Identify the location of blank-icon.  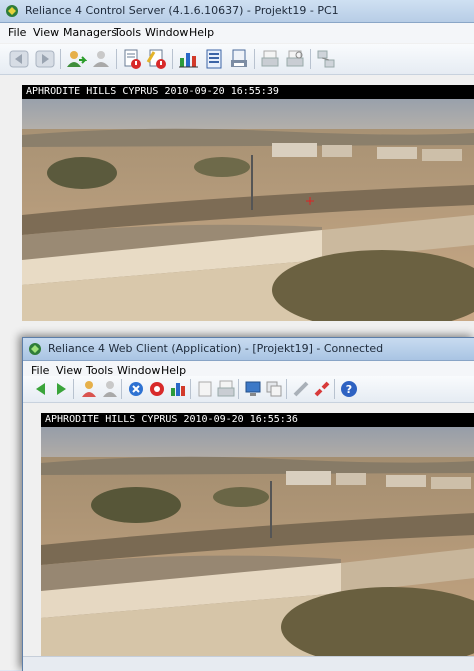
(205, 389).